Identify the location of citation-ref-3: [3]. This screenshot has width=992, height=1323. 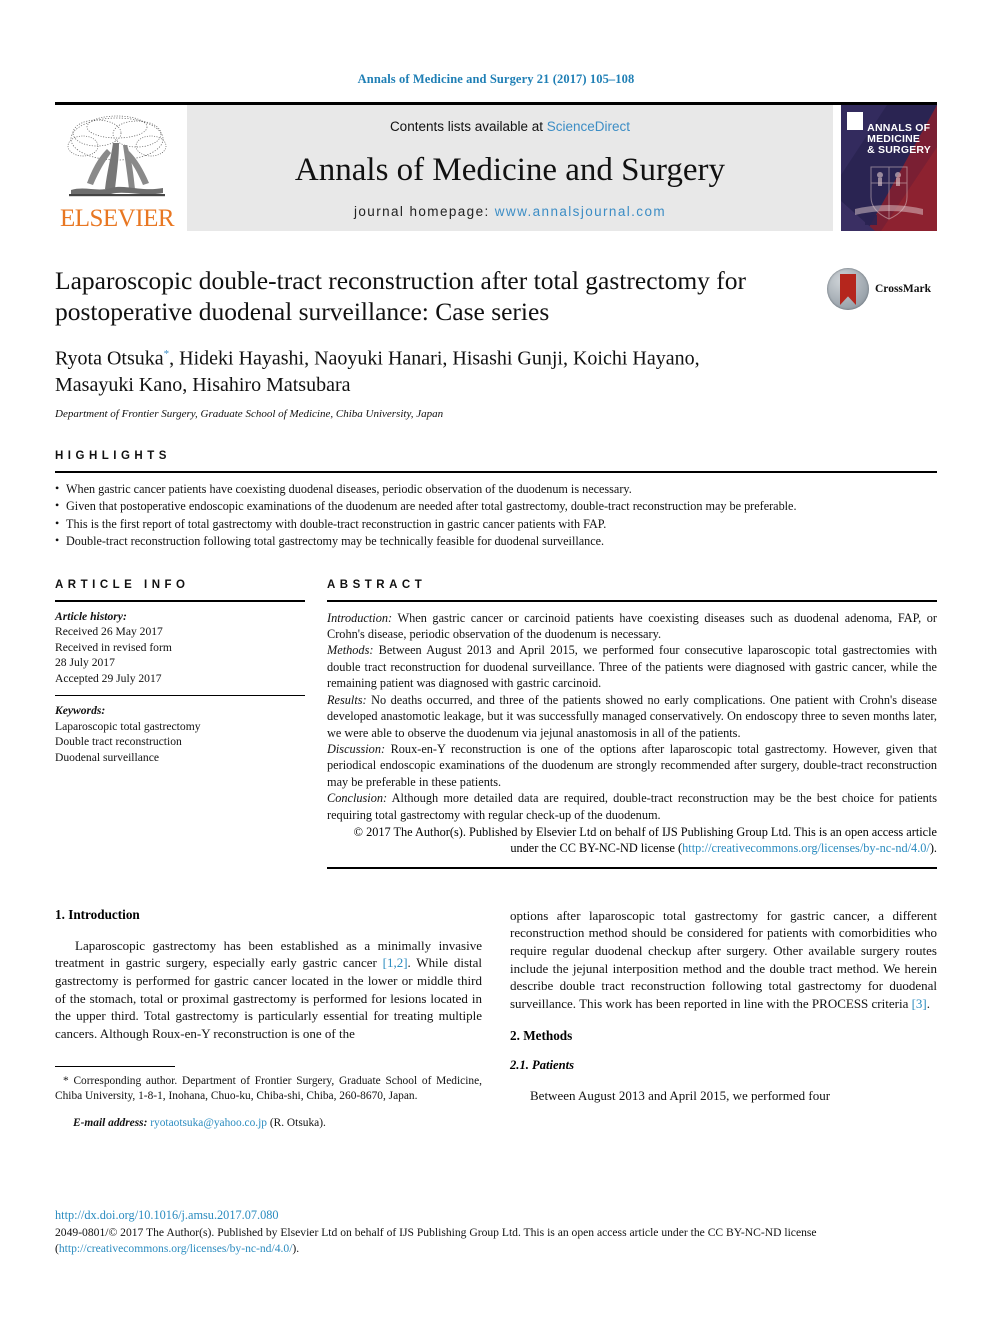
(919, 1003).